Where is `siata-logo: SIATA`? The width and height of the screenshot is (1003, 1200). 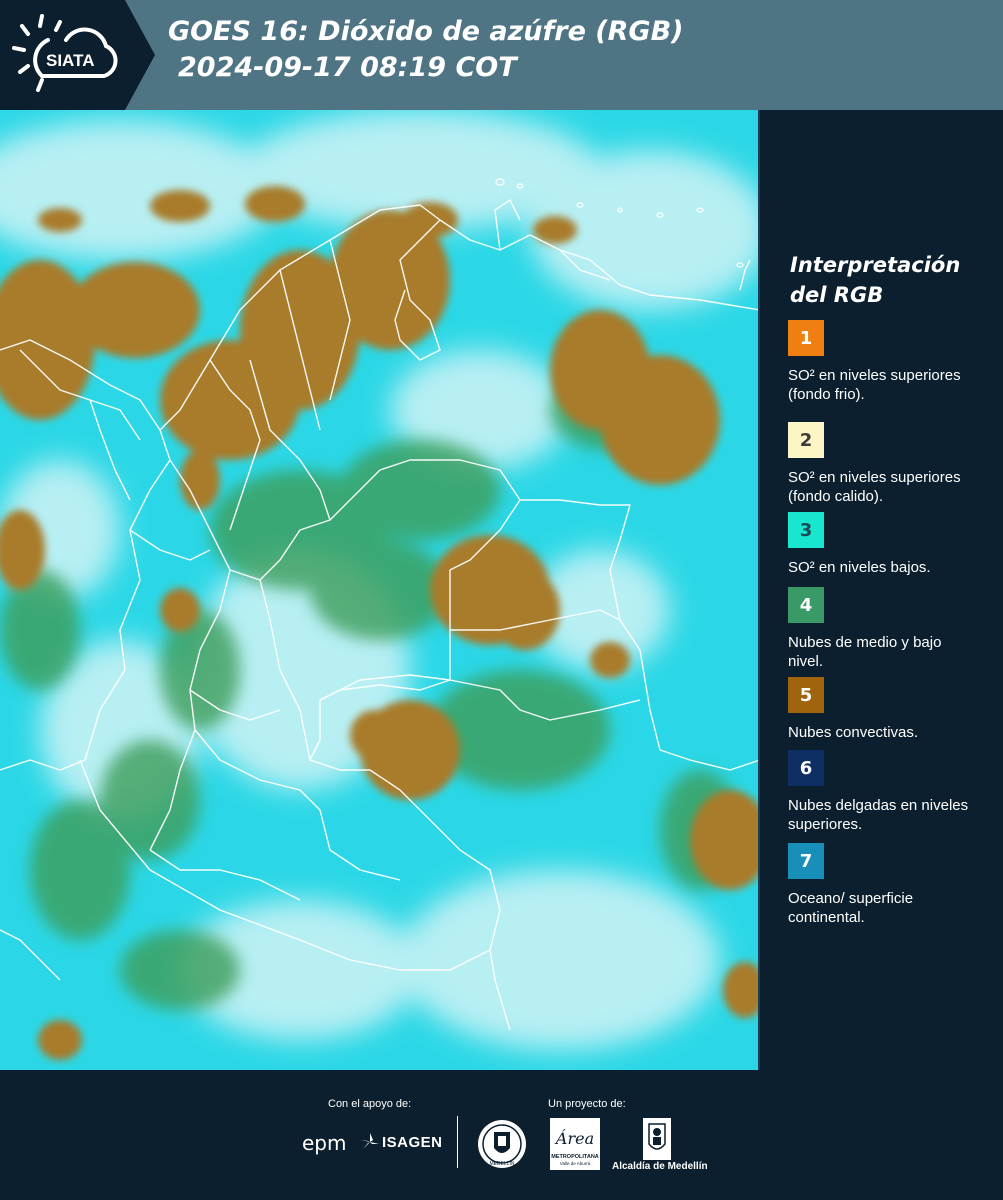 siata-logo: SIATA is located at coordinates (65, 53).